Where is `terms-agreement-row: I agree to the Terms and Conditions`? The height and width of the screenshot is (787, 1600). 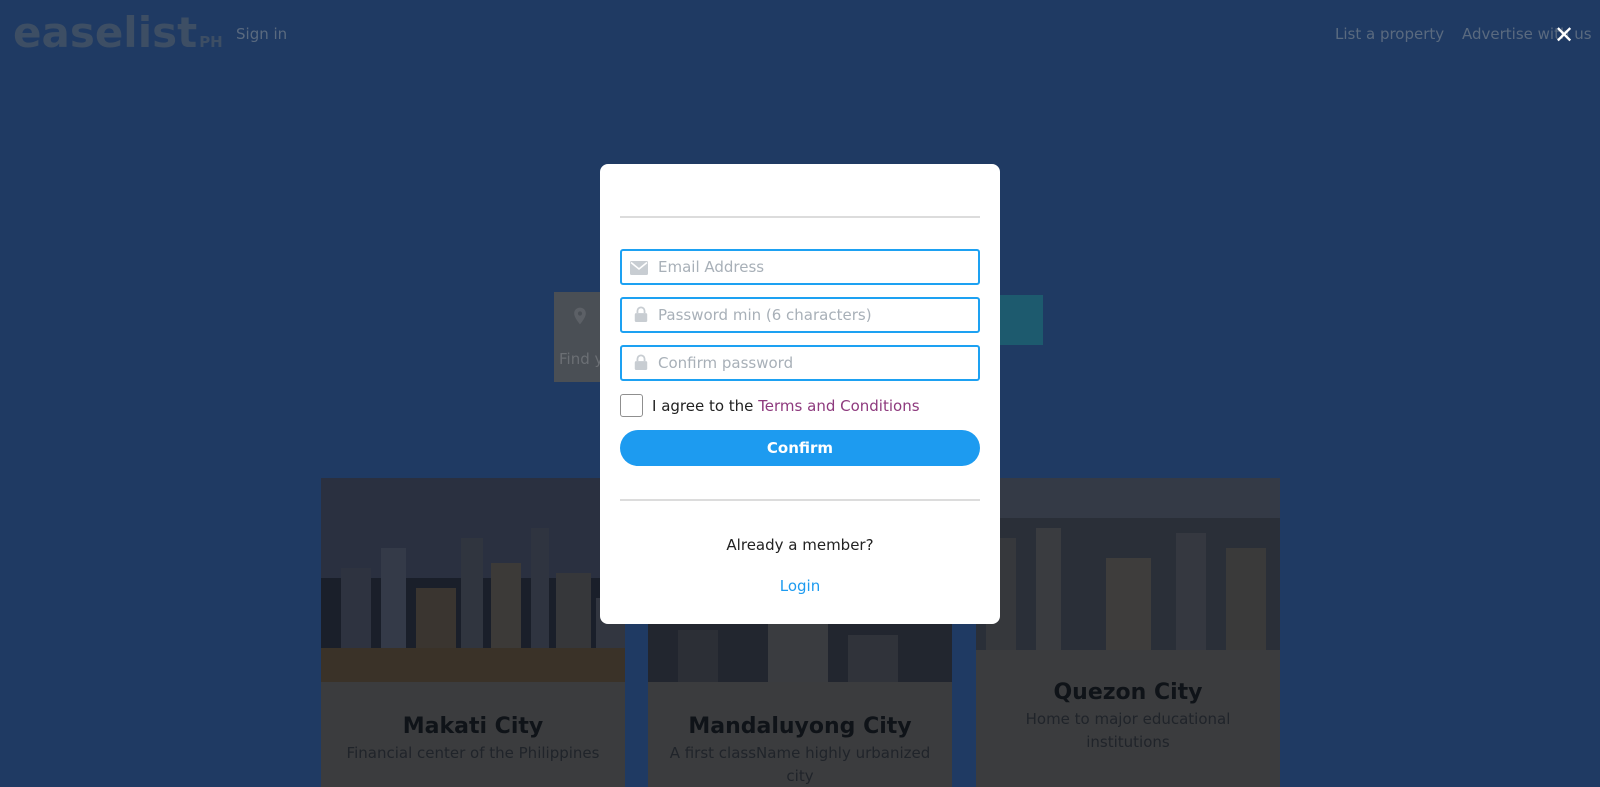
terms-agreement-row: I agree to the Terms and Conditions is located at coordinates (800, 406).